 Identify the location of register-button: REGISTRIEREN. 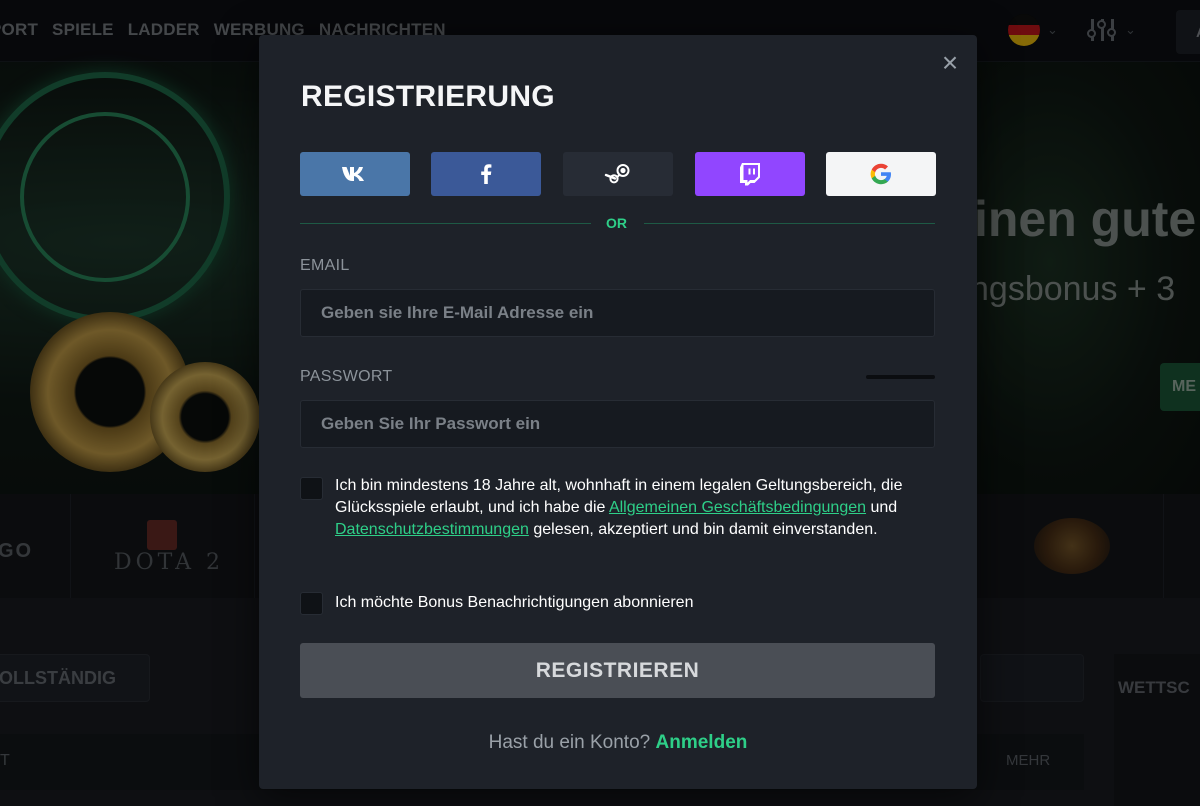
(617, 670).